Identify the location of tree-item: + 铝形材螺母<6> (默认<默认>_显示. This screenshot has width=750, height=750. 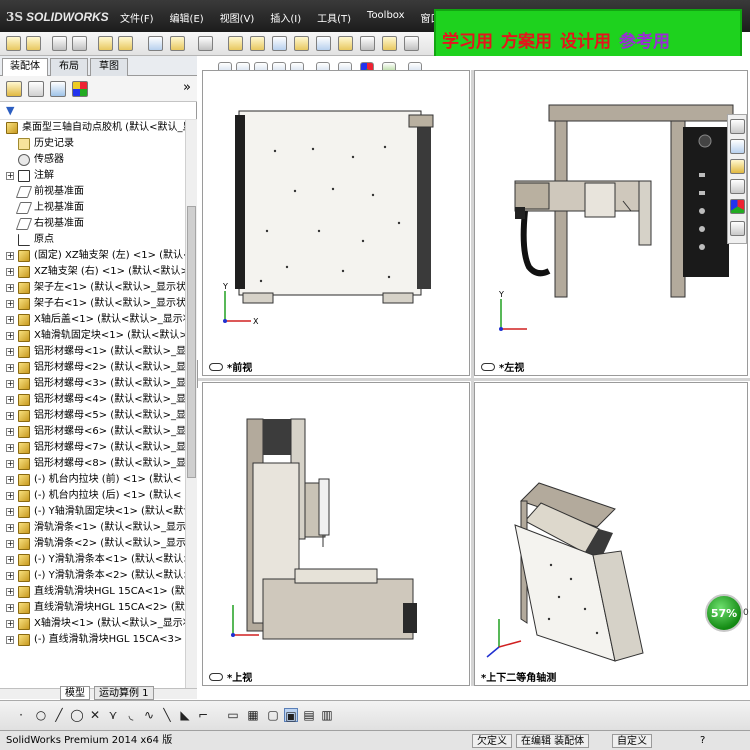
(92, 432).